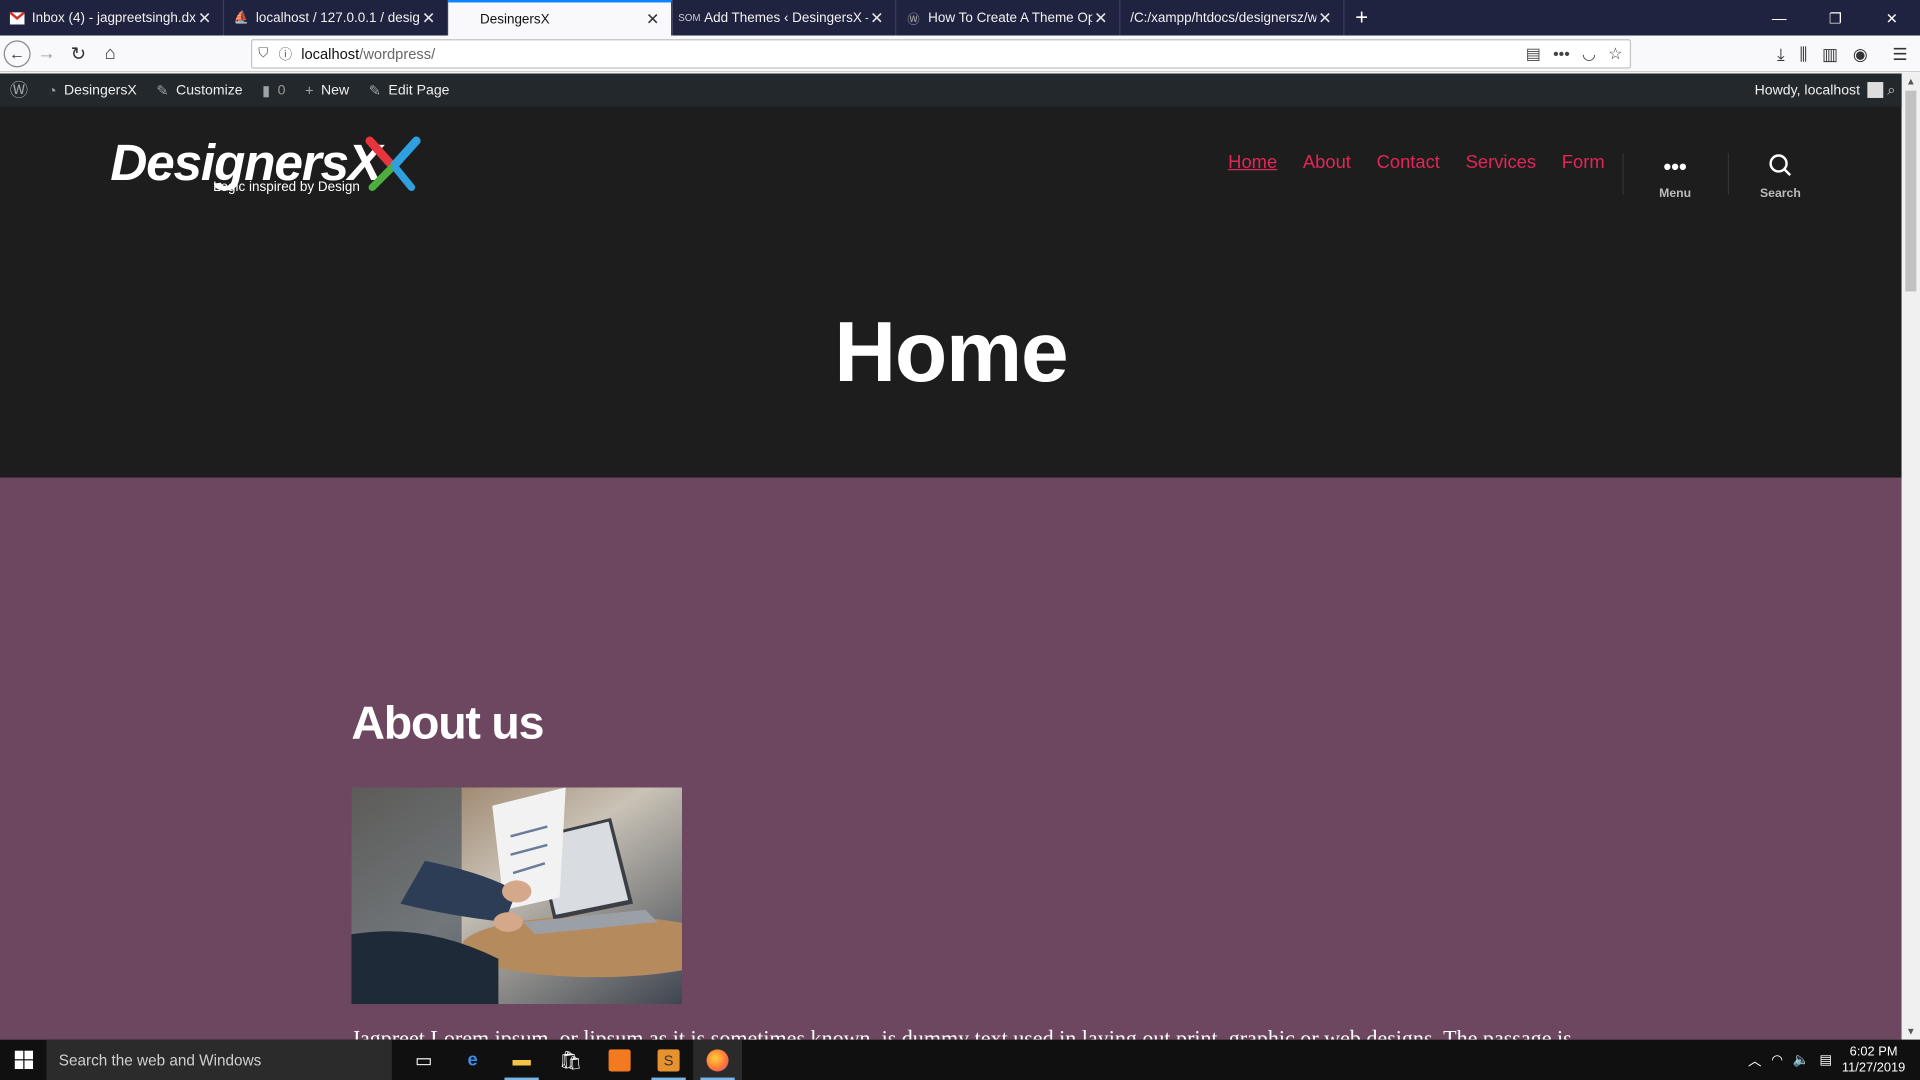  Describe the element at coordinates (1825, 1060) in the screenshot. I see `notifications-icon: ▤` at that location.